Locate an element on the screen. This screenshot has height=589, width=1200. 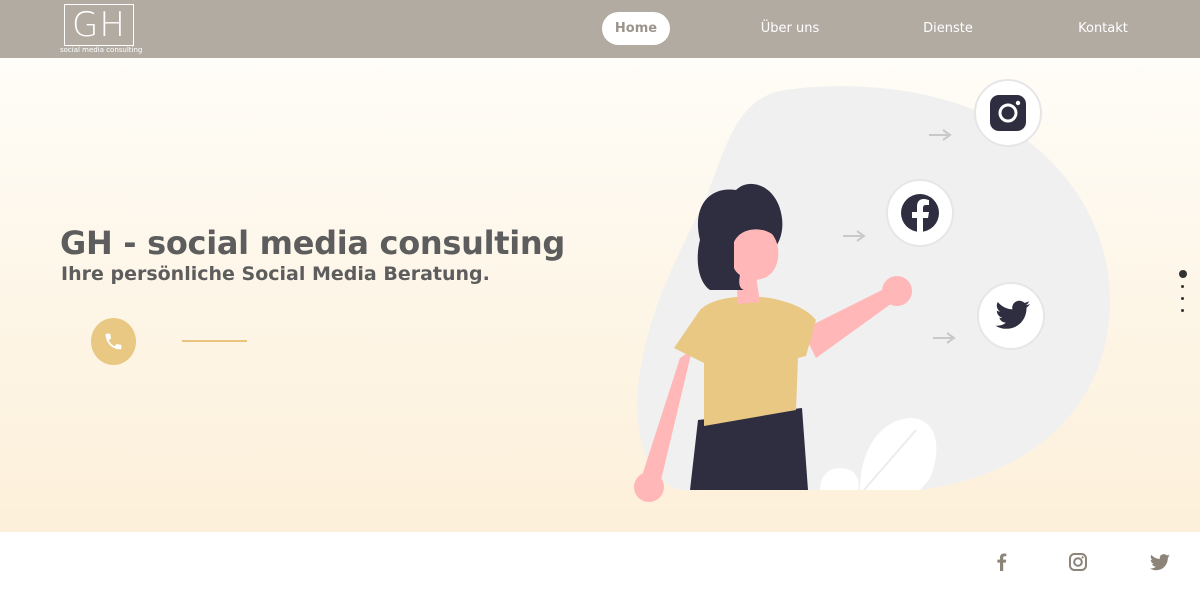
logo: GH social media consulting is located at coordinates (101, 29).